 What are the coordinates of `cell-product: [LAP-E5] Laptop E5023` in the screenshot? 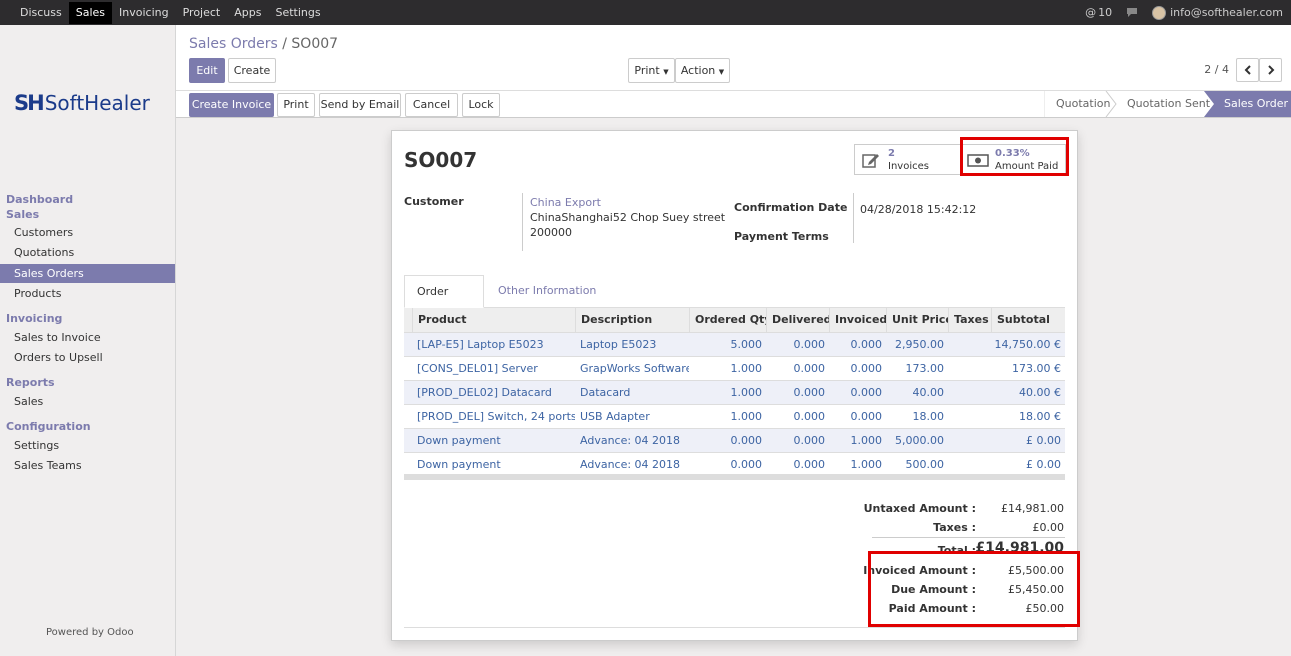 It's located at (480, 344).